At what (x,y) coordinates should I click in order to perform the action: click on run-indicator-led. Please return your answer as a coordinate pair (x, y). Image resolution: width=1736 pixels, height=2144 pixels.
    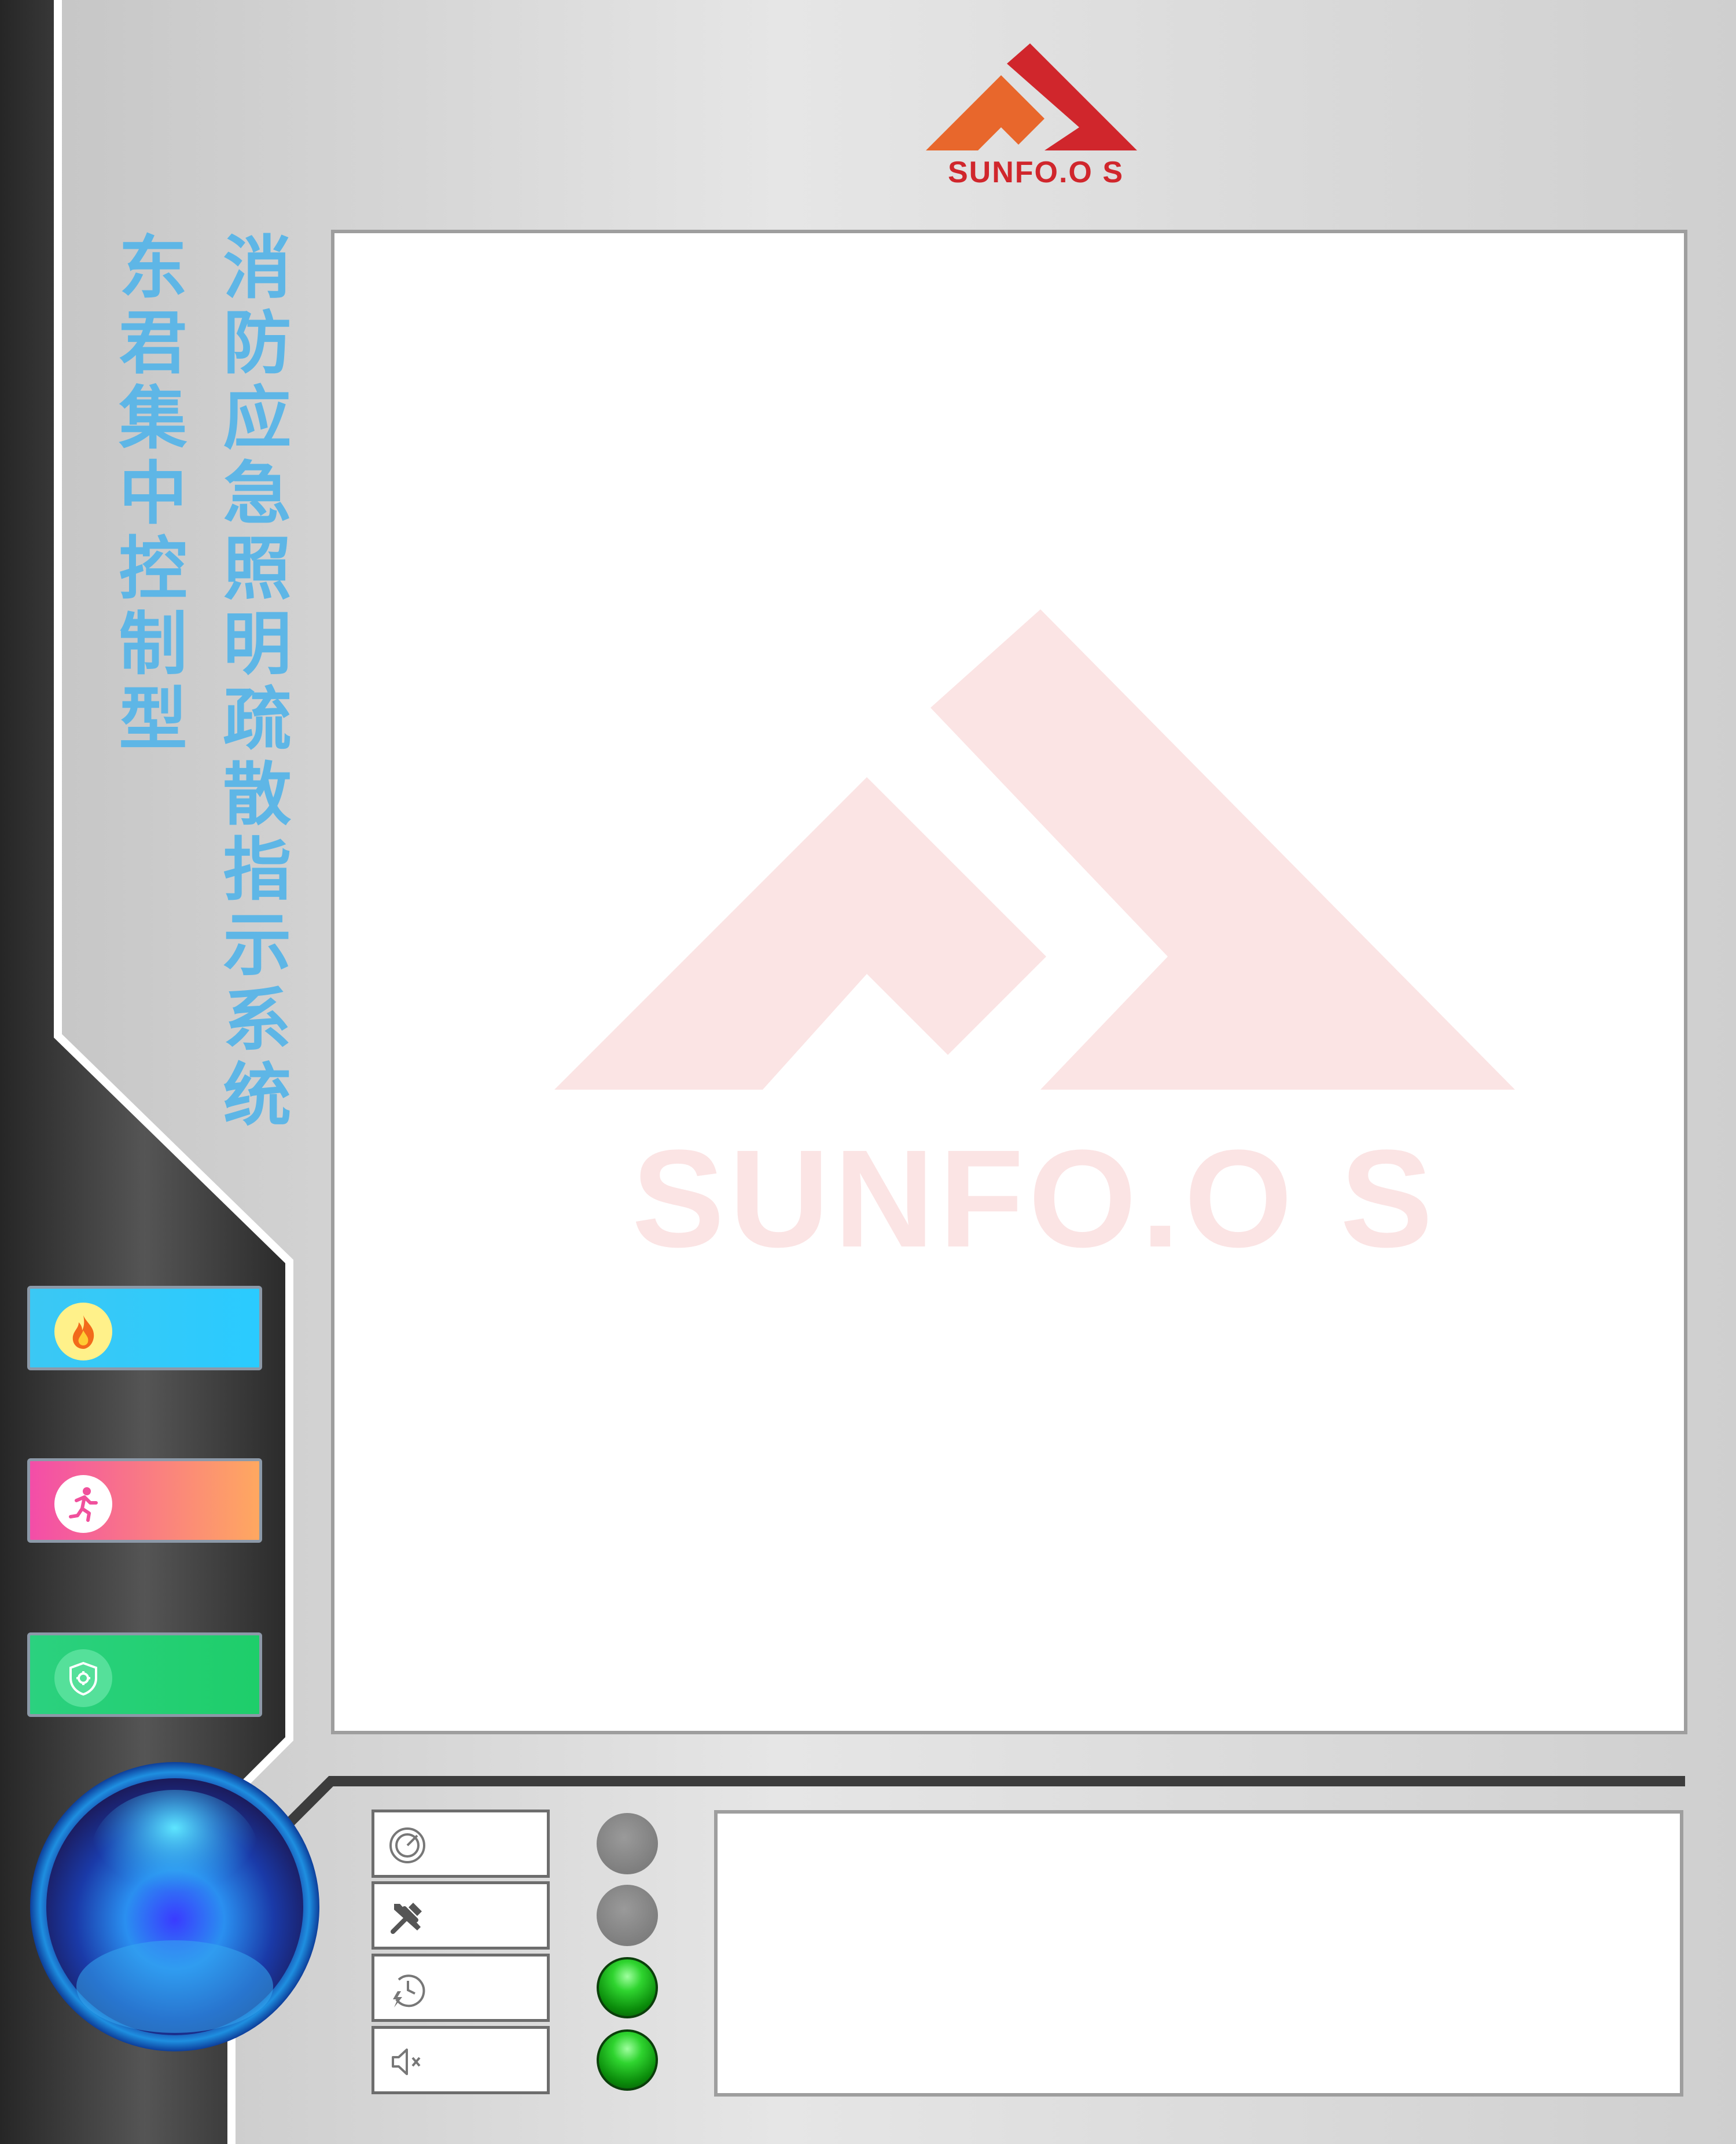
    Looking at the image, I should click on (627, 1843).